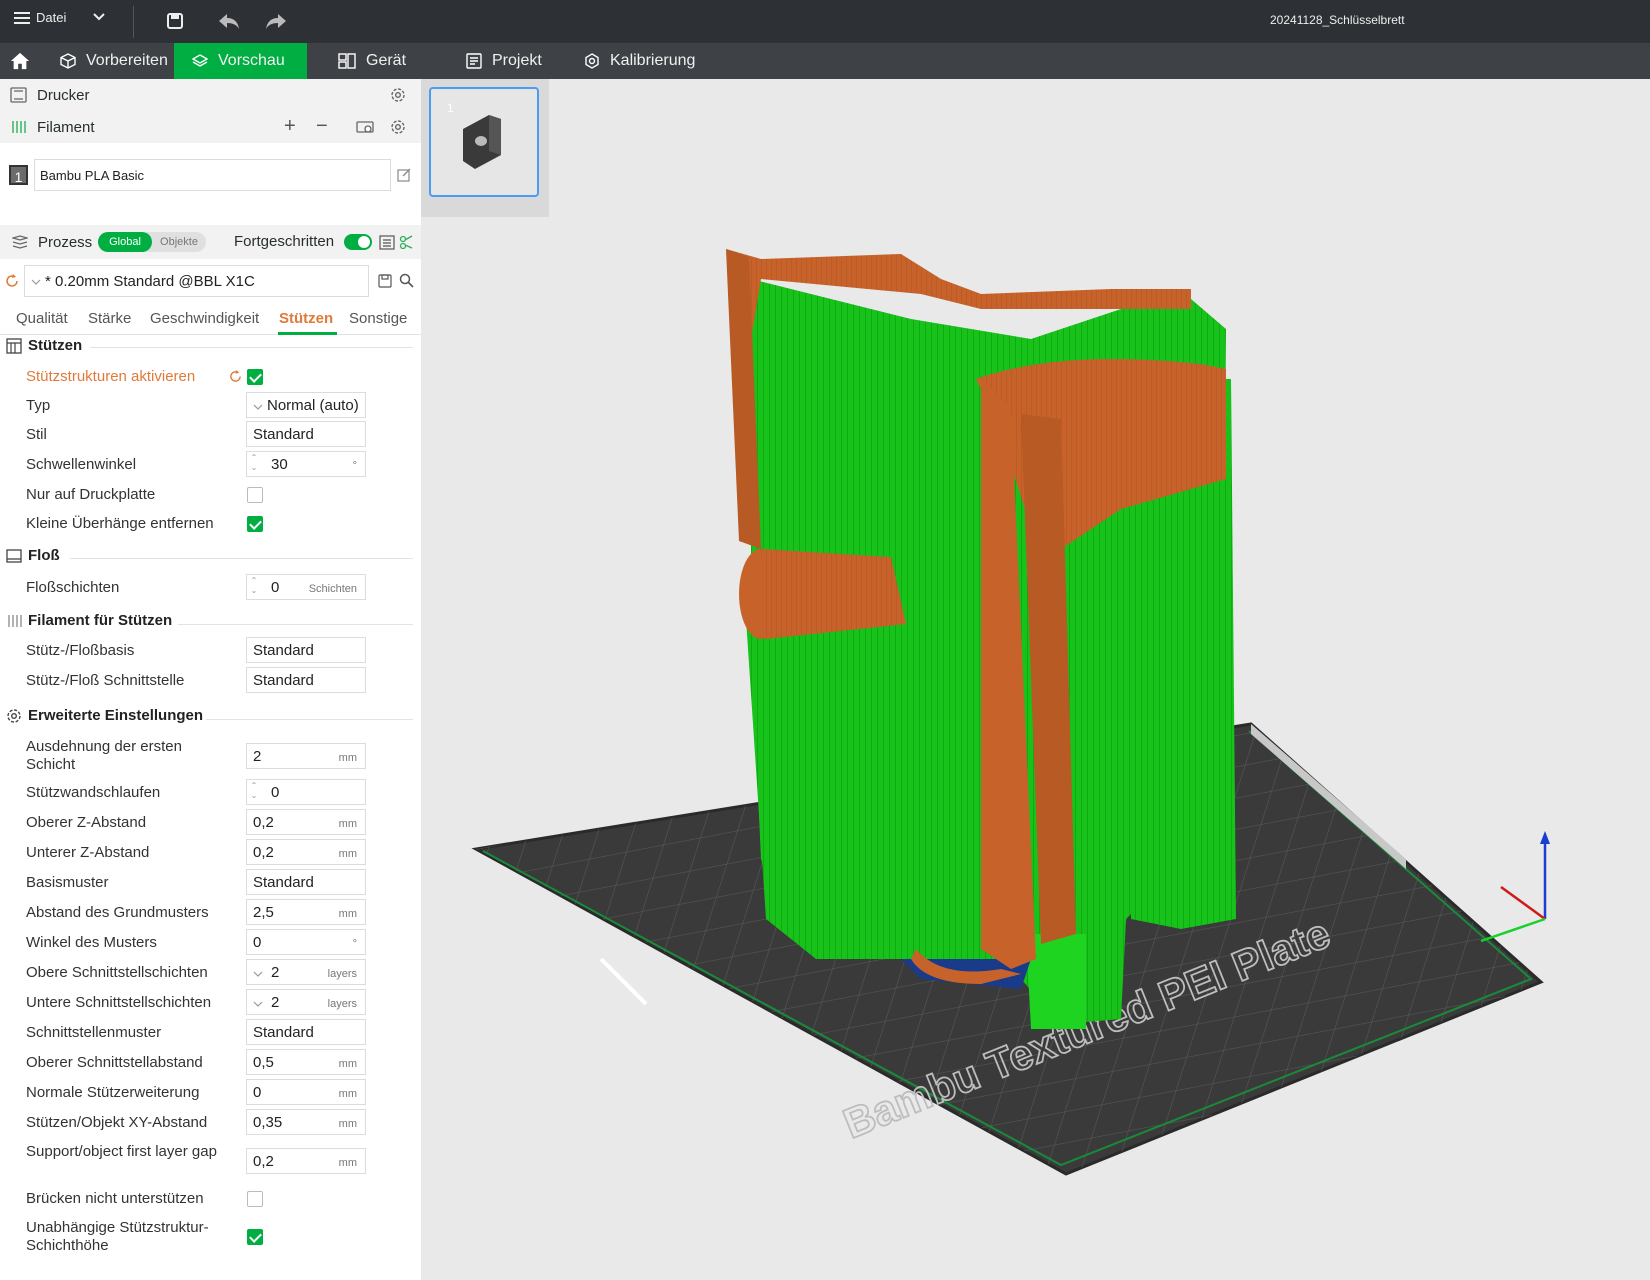 This screenshot has height=1280, width=1650. Describe the element at coordinates (65, 242) in the screenshot. I see `process-label: Prozess` at that location.